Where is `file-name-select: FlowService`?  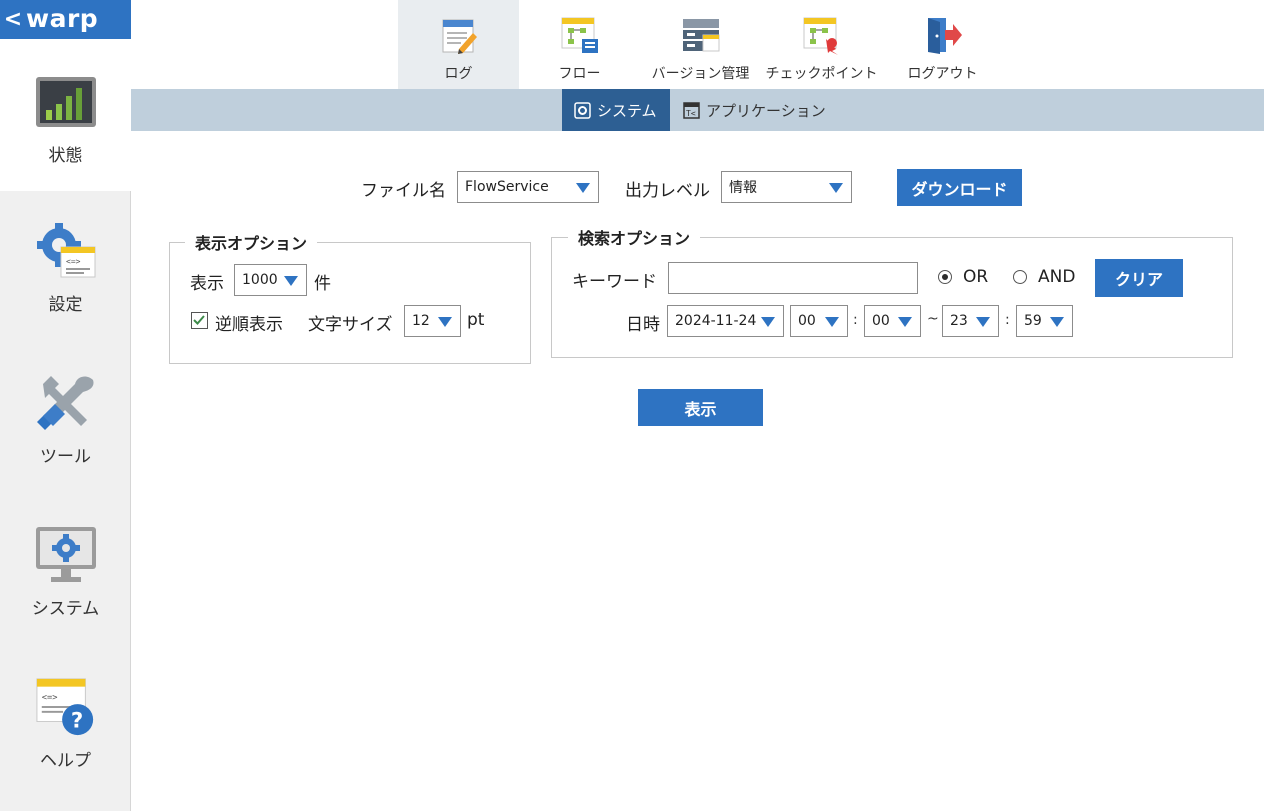
file-name-select: FlowService is located at coordinates (528, 187).